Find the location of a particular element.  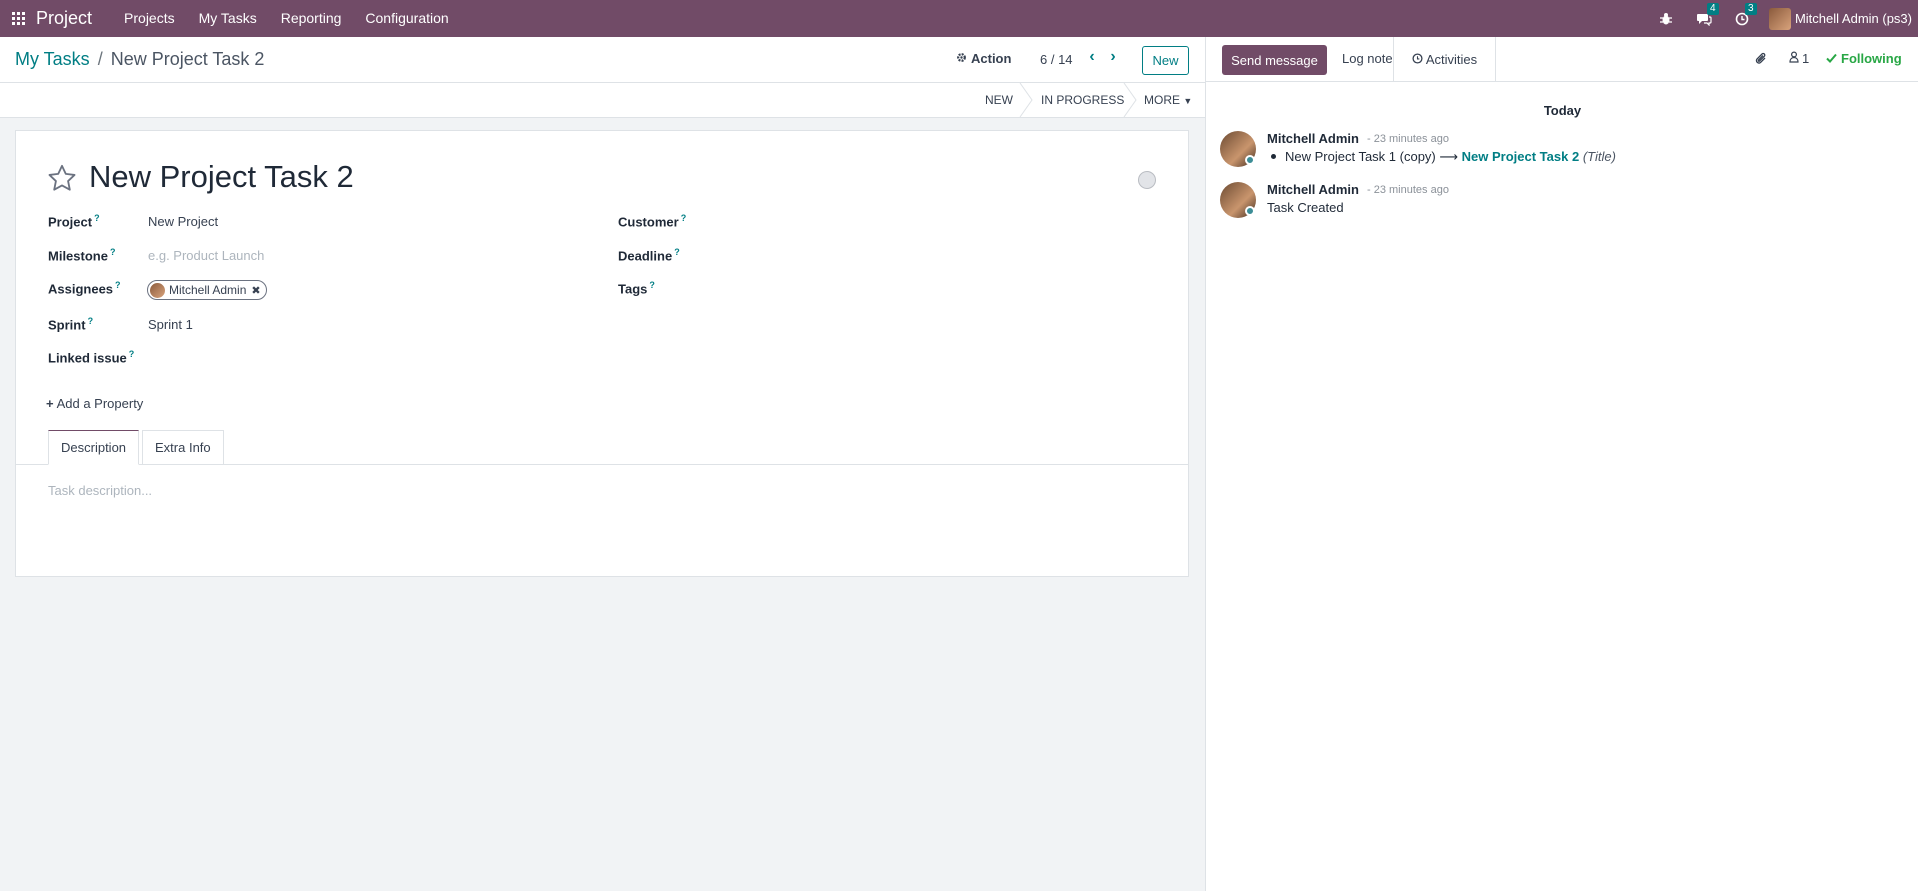

old-value: New Project Task 1 (copy) is located at coordinates (1360, 156).